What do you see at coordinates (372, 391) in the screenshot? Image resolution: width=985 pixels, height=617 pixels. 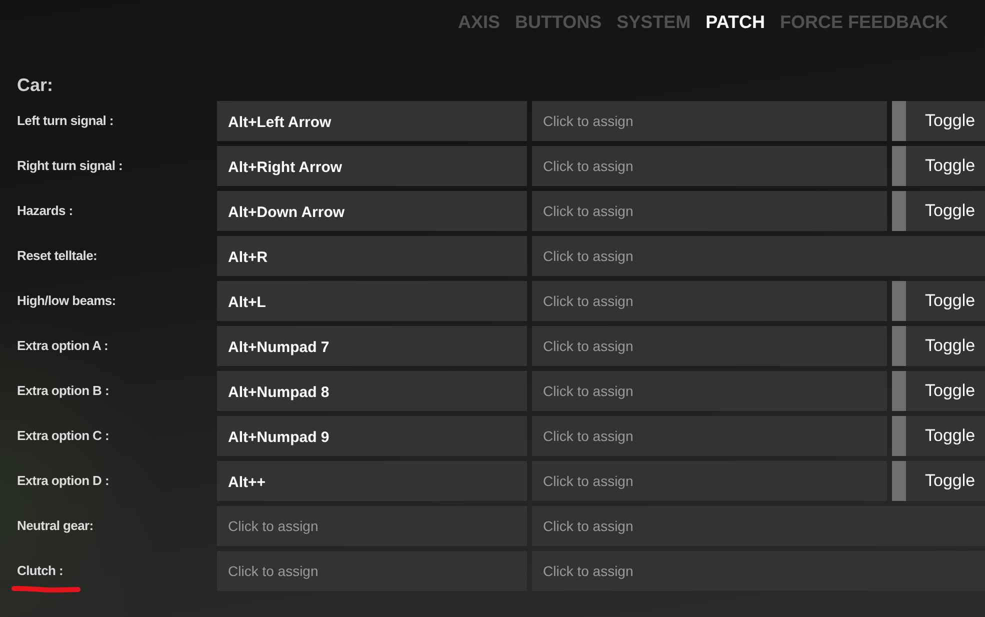 I see `key-binding-field: Alt+Numpad 8` at bounding box center [372, 391].